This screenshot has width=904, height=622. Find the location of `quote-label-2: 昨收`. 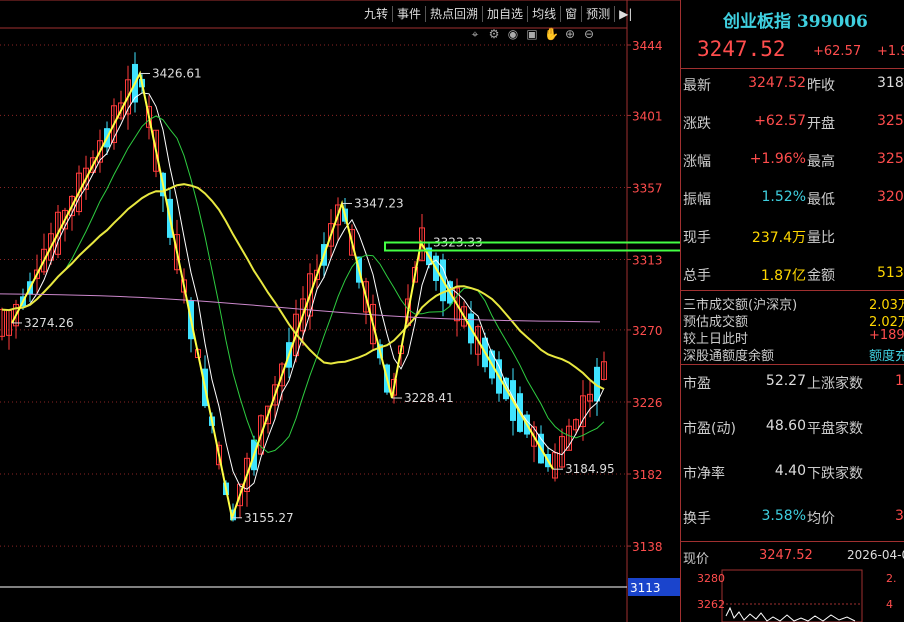

quote-label-2: 昨收 is located at coordinates (821, 86).